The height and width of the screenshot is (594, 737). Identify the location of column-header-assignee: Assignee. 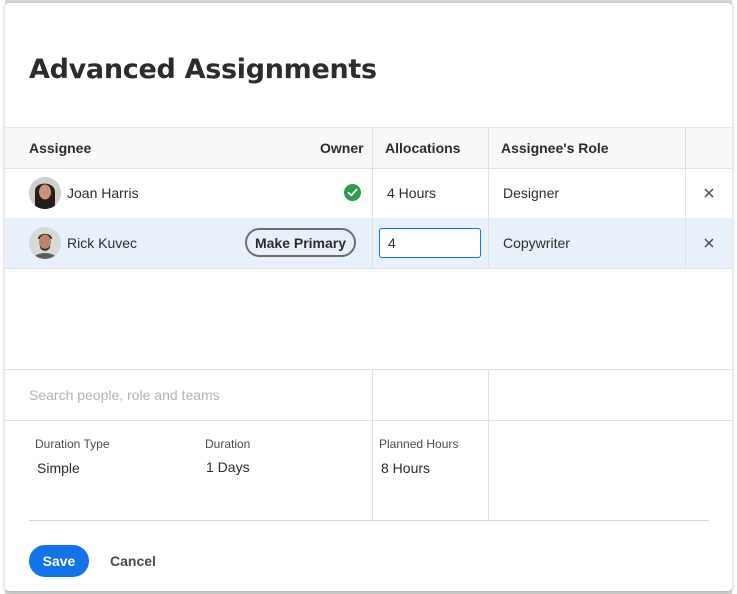
(60, 148).